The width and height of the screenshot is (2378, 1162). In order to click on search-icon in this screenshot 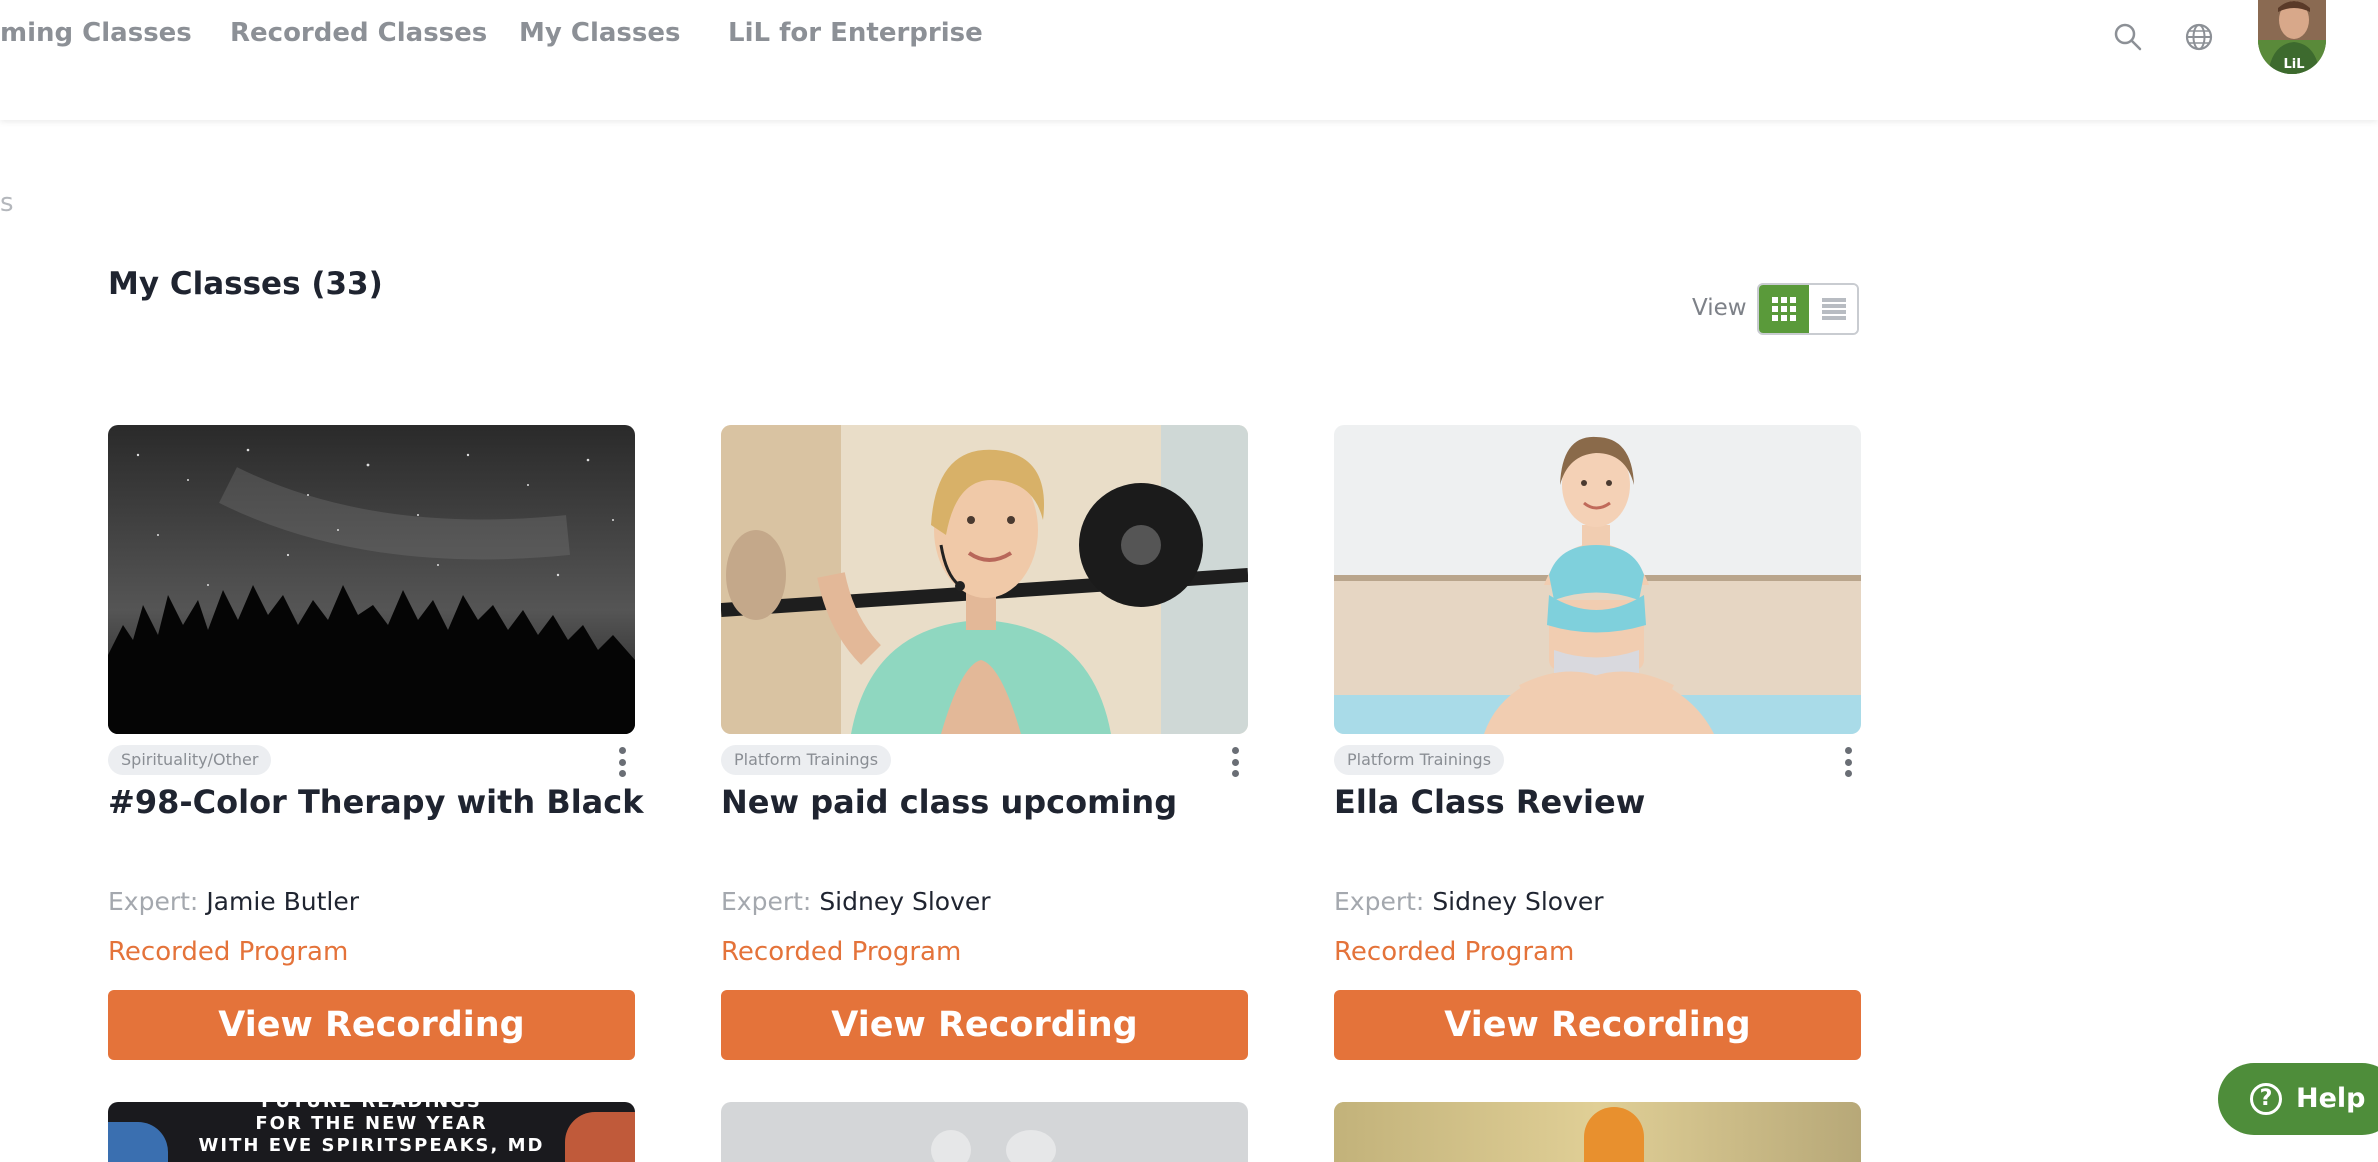, I will do `click(2128, 37)`.